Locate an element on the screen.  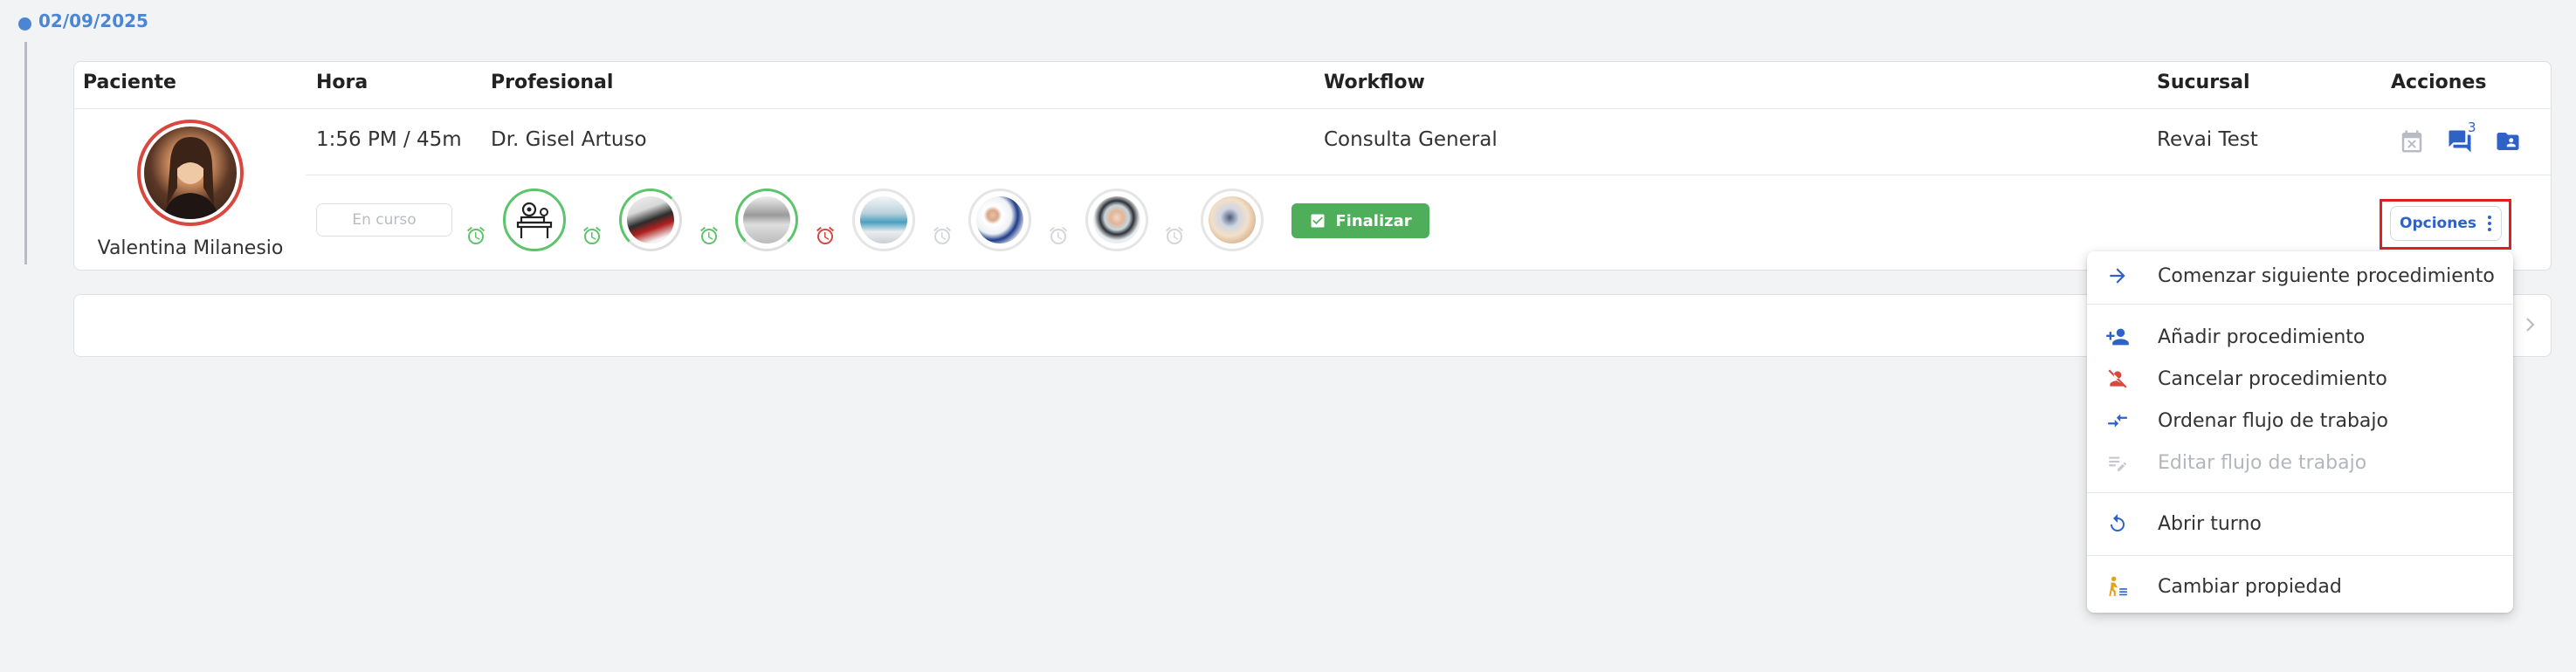
timeline-date: 02/09/2025 is located at coordinates (93, 20).